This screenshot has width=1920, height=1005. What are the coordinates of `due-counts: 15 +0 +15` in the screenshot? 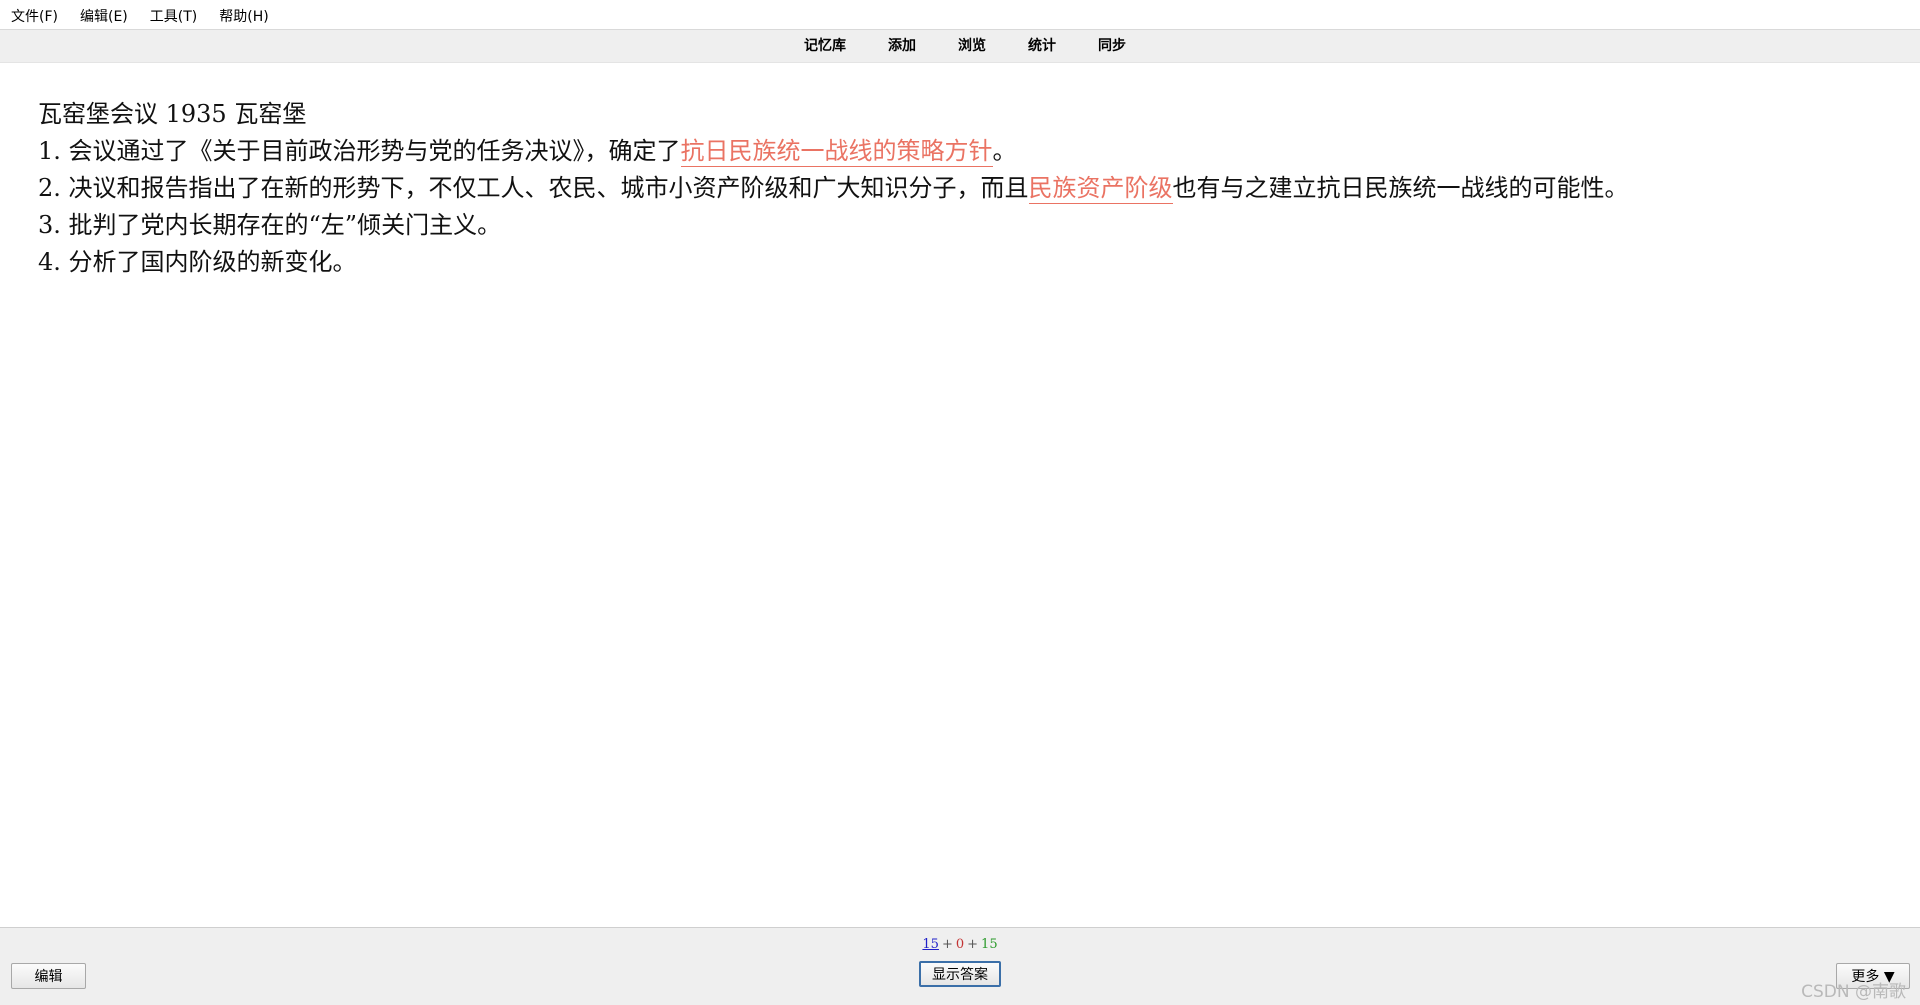 It's located at (960, 944).